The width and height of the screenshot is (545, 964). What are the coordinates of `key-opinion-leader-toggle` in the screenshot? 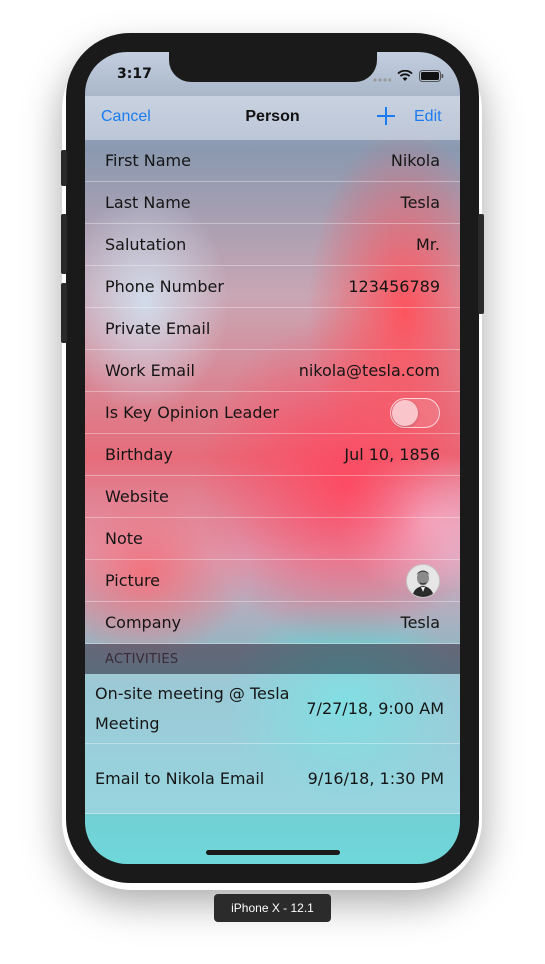 It's located at (415, 412).